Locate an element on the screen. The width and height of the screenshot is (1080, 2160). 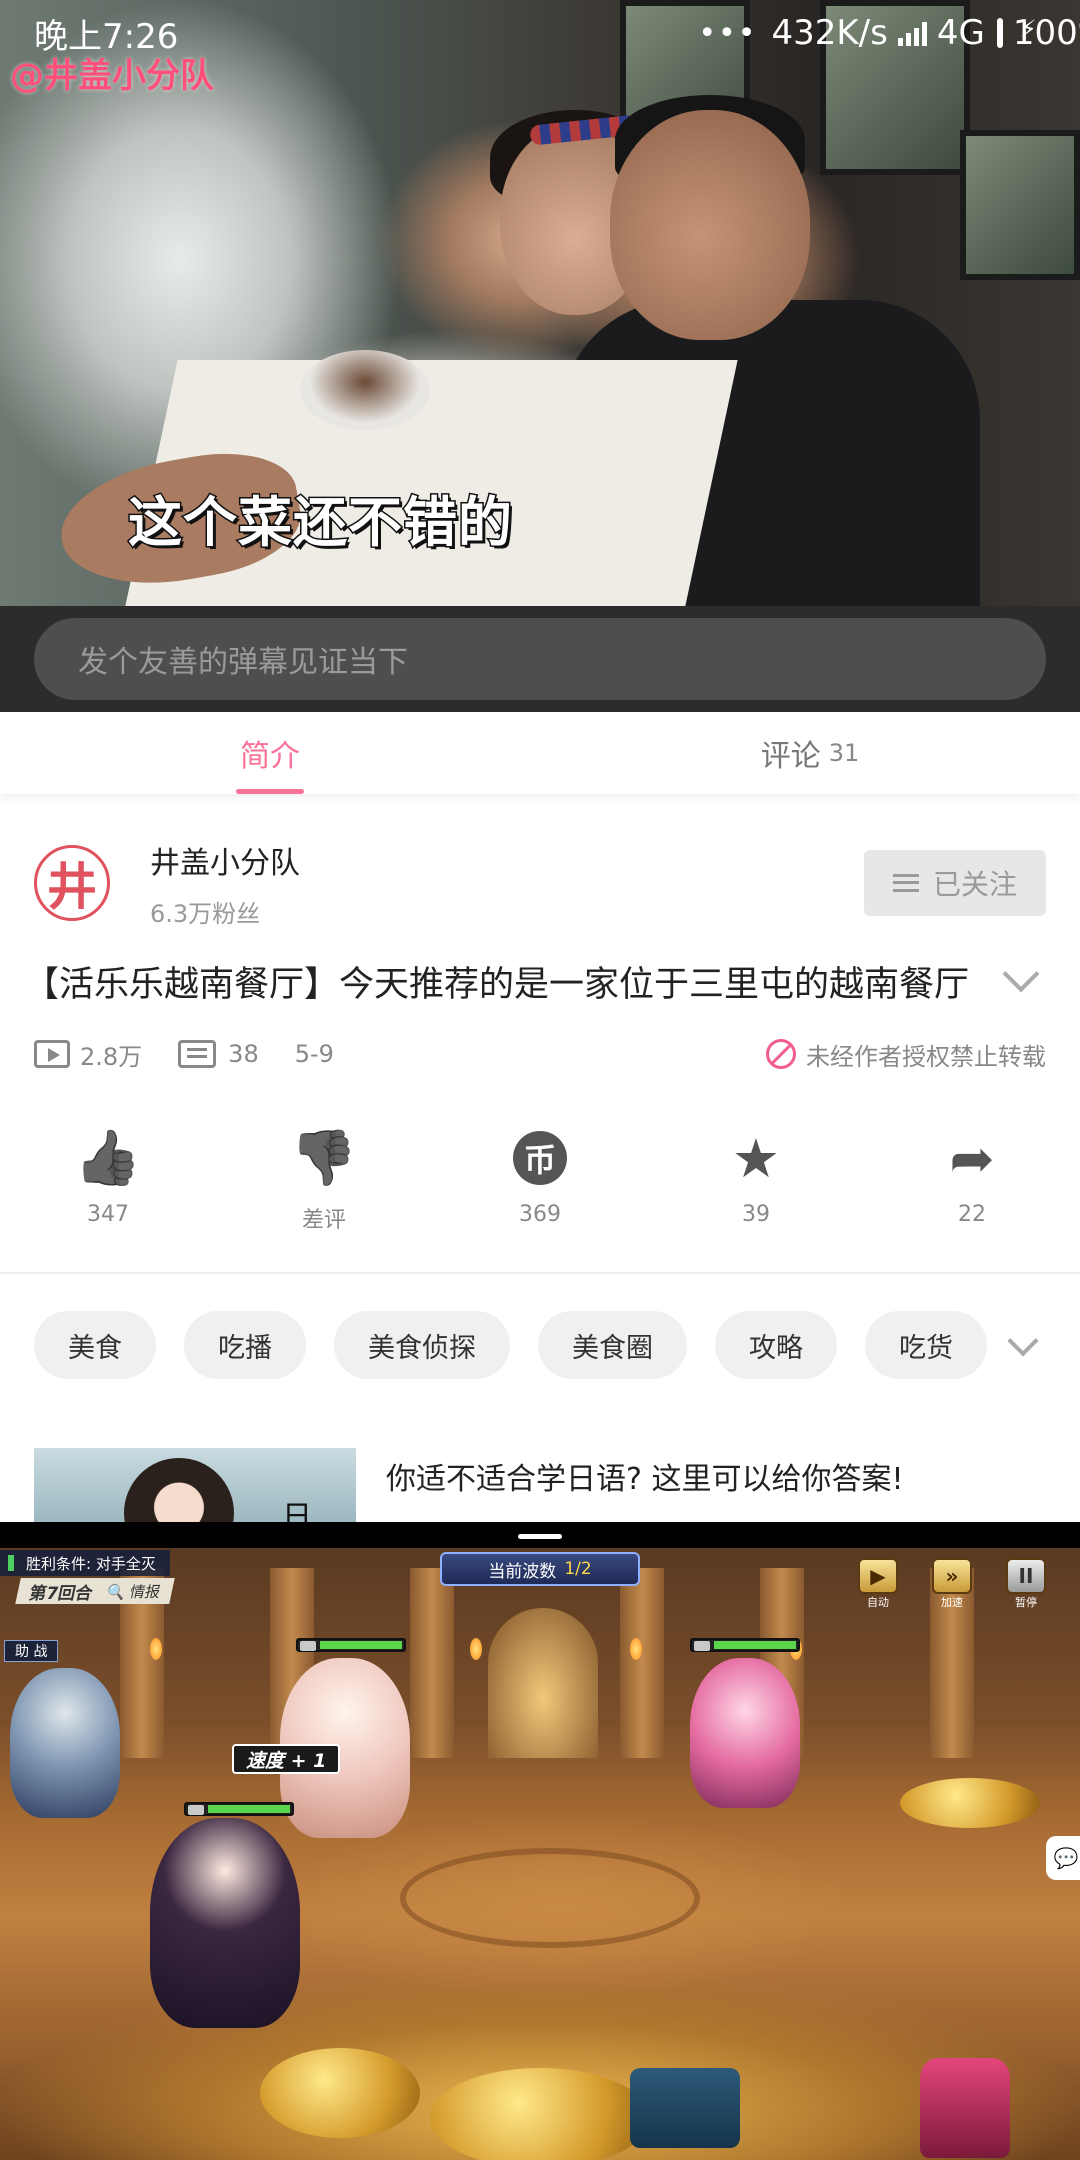
pause-button: II 暂停 is located at coordinates (1026, 1583).